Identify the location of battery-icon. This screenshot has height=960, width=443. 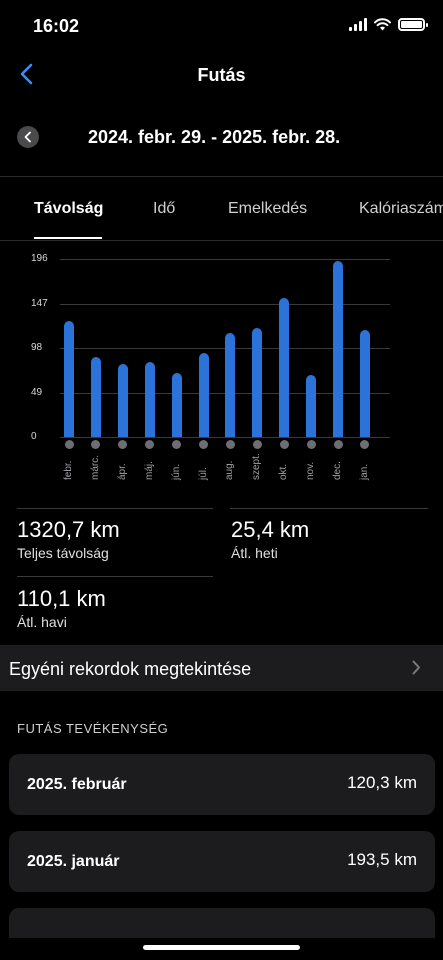
(413, 24).